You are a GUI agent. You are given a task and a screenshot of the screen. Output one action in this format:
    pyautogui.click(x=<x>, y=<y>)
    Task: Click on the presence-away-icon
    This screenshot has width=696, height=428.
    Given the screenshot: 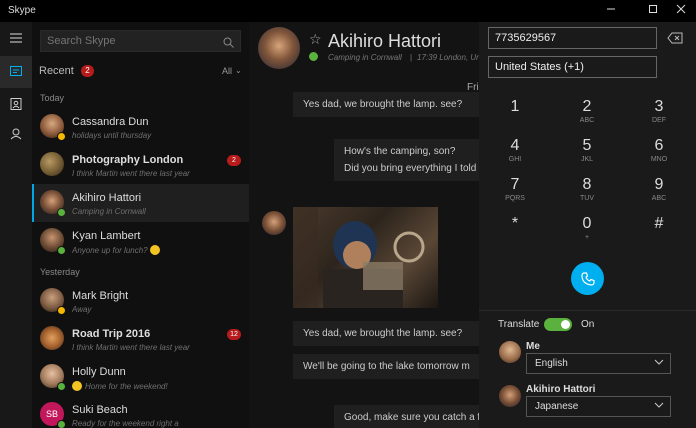 What is the action you would take?
    pyautogui.click(x=61, y=310)
    